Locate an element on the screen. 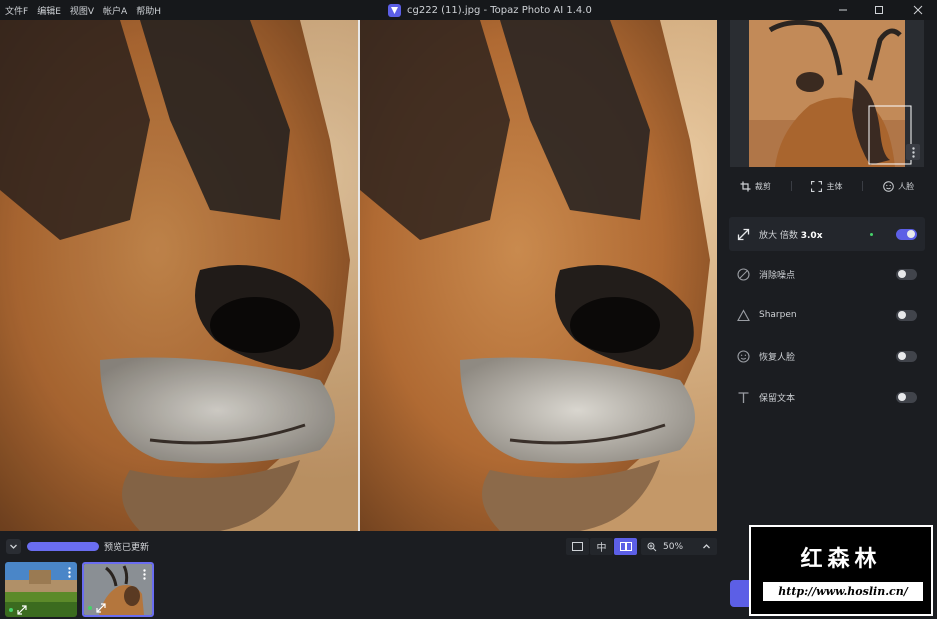  crop-button: 裁剪 is located at coordinates (755, 186).